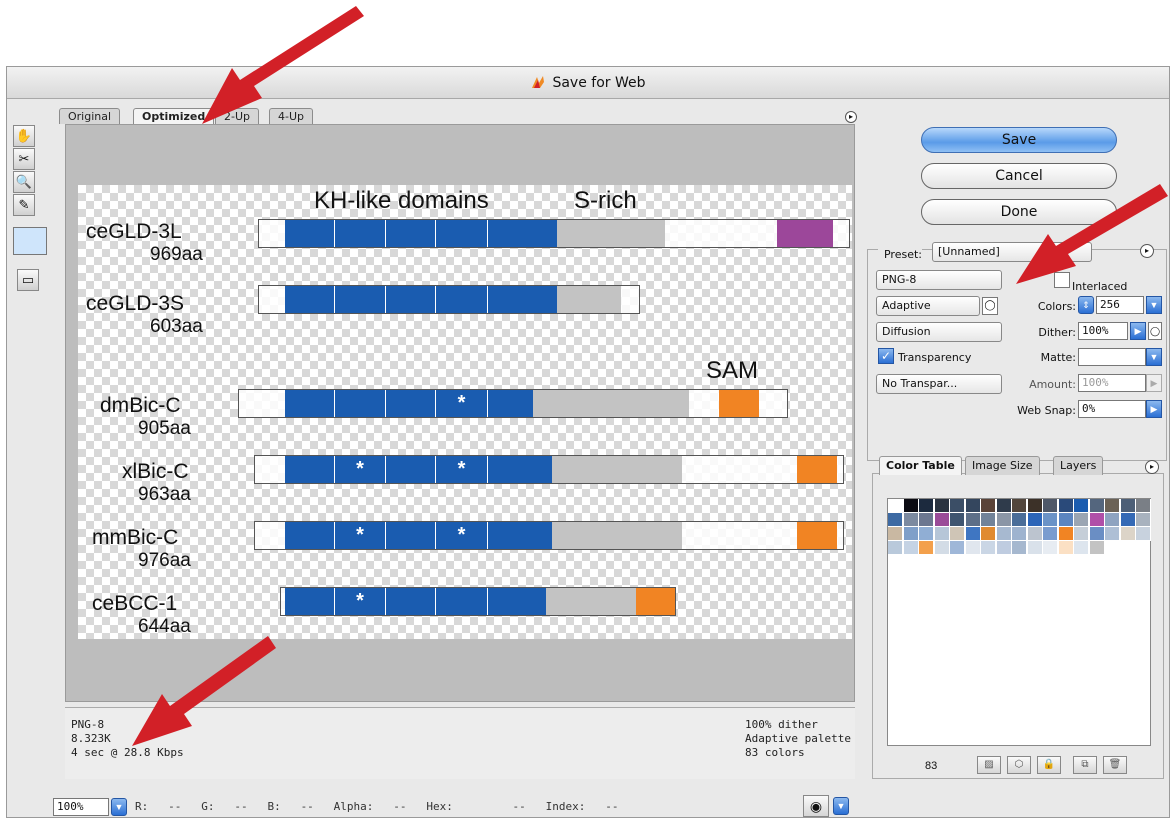 The image size is (1170, 819). Describe the element at coordinates (90, 116) in the screenshot. I see `tab-original: Original` at that location.